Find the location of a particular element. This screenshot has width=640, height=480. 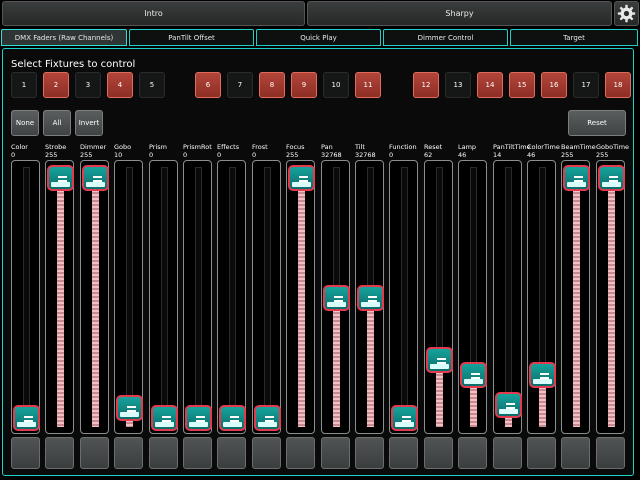

channel-button-pan is located at coordinates (335, 453).